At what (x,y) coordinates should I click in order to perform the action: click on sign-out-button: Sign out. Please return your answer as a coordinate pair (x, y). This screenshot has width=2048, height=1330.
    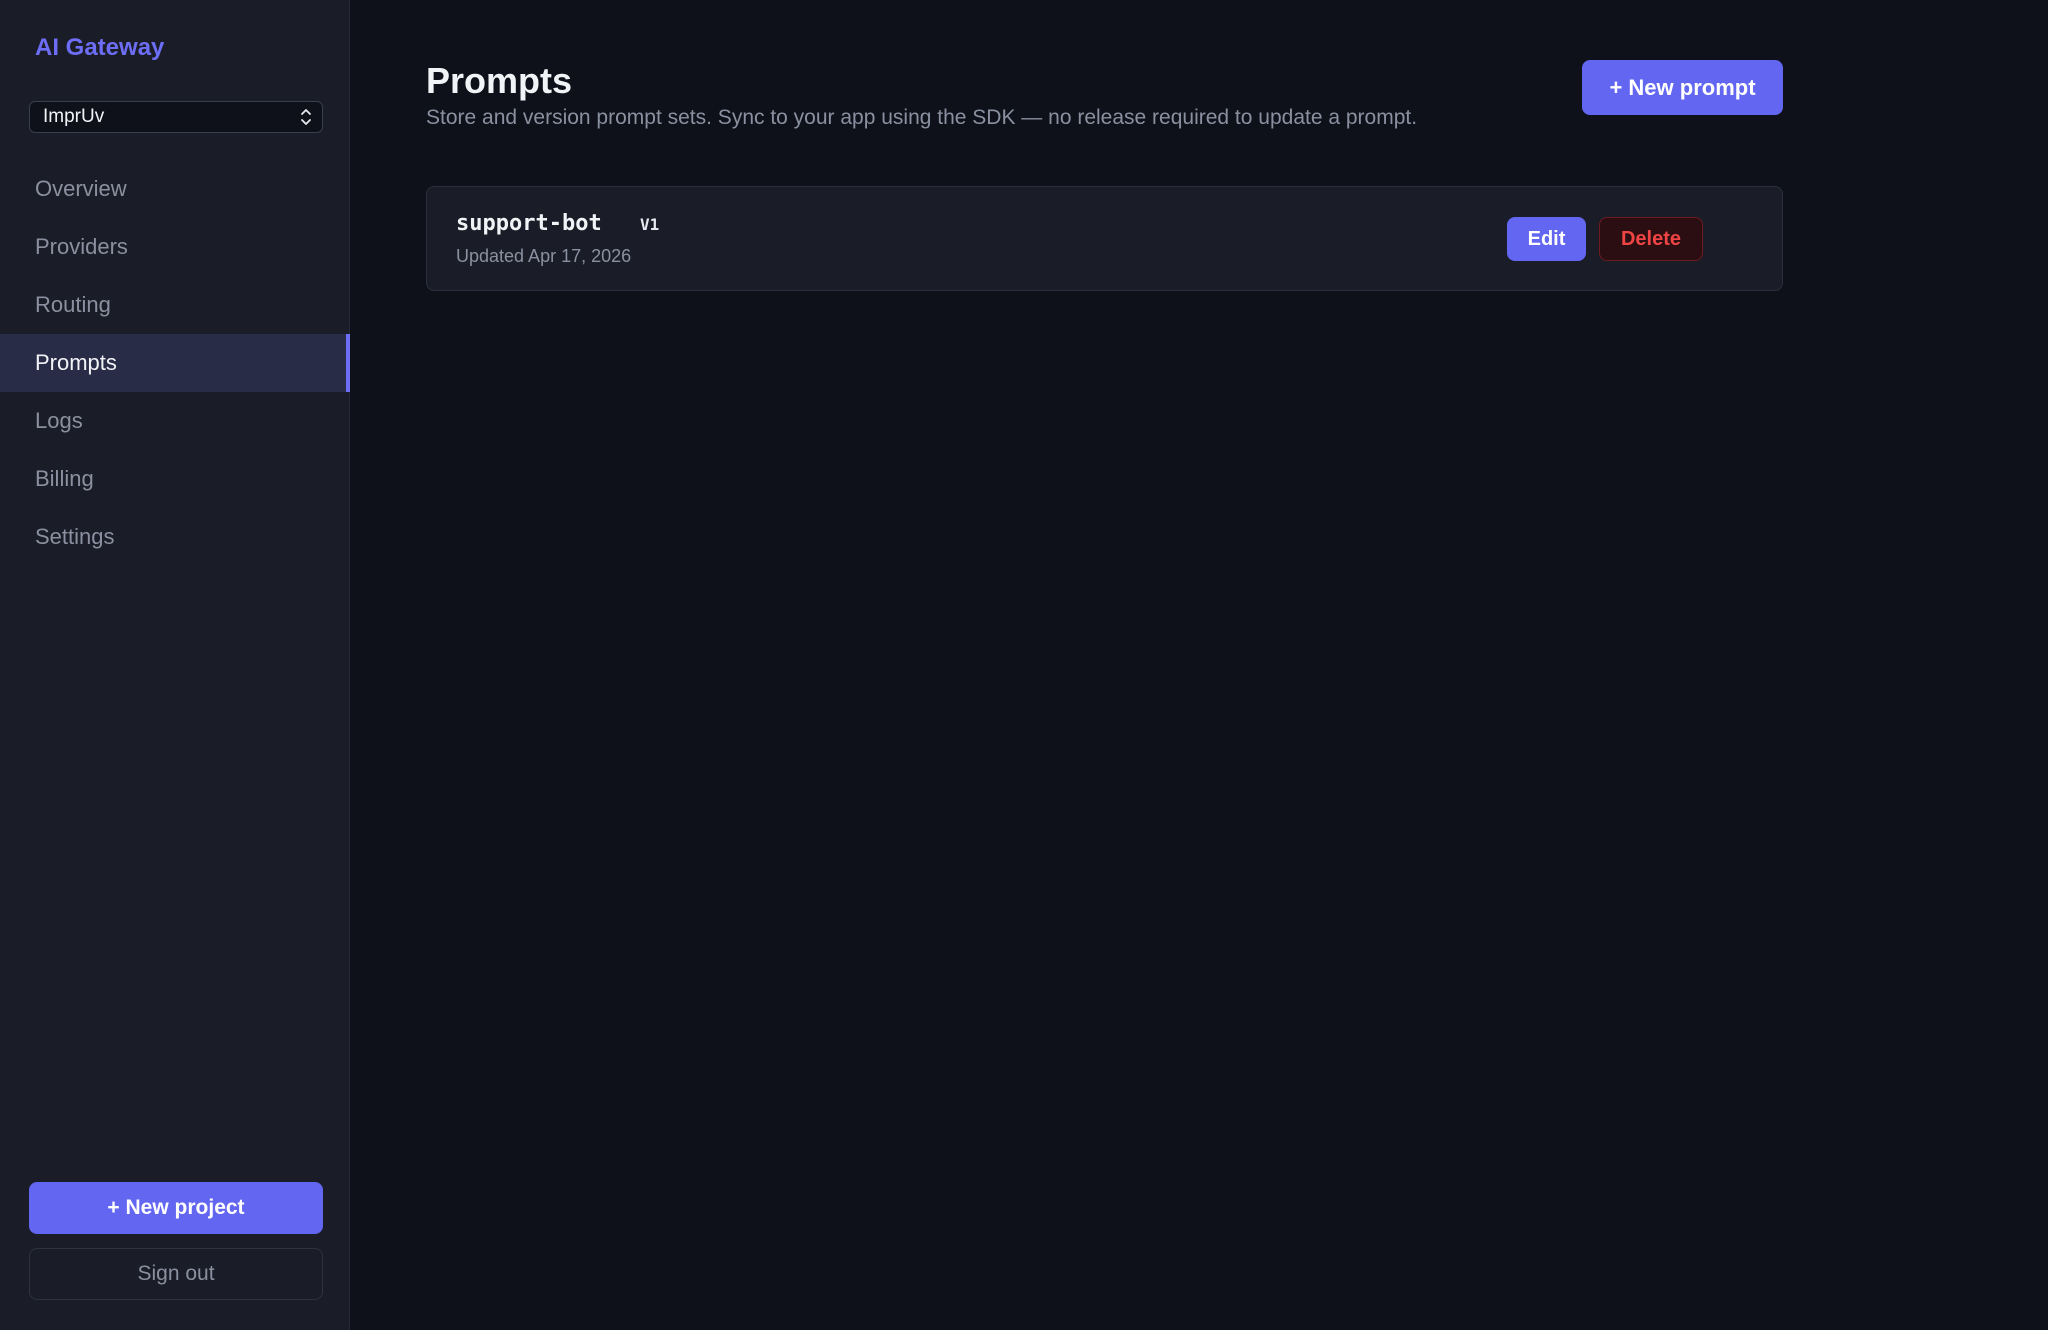
    Looking at the image, I should click on (176, 1274).